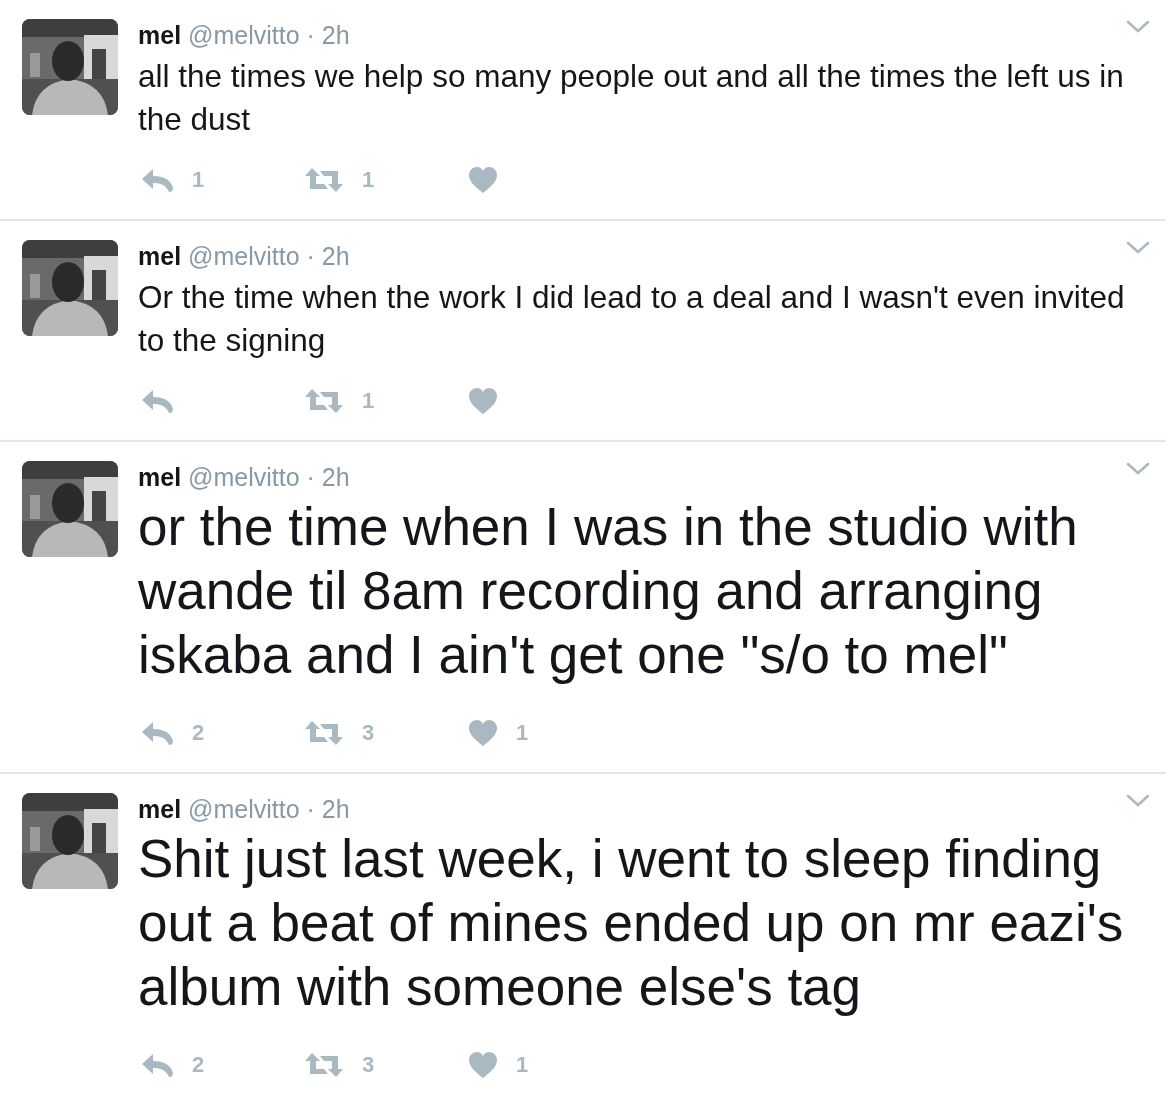 The width and height of the screenshot is (1166, 1102). What do you see at coordinates (608, 591) in the screenshot?
I see `tweet-text: or the time when I was in the studio with wande til 8am recording and arranging iskaba and I ain't get one "s/o to mel"` at bounding box center [608, 591].